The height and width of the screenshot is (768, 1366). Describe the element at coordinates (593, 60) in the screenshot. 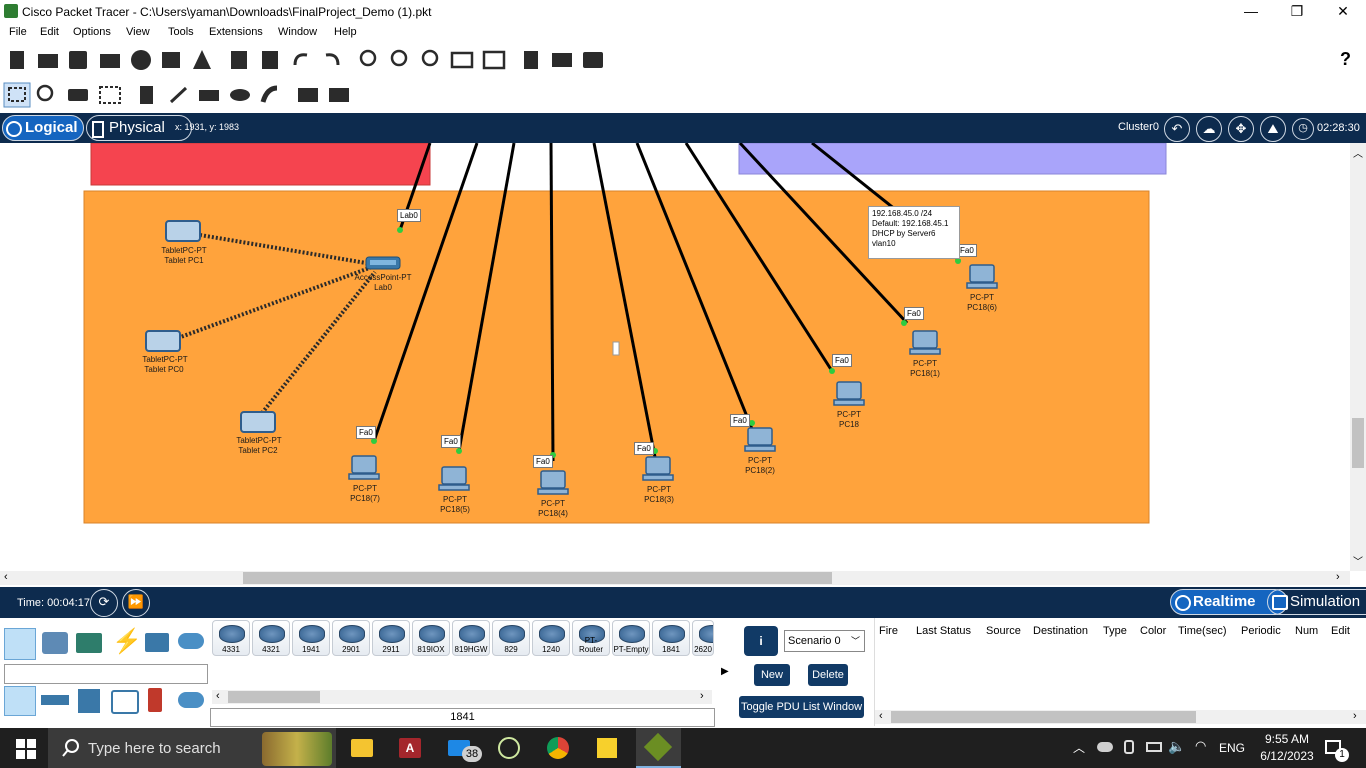

I see `viewport-icon` at that location.